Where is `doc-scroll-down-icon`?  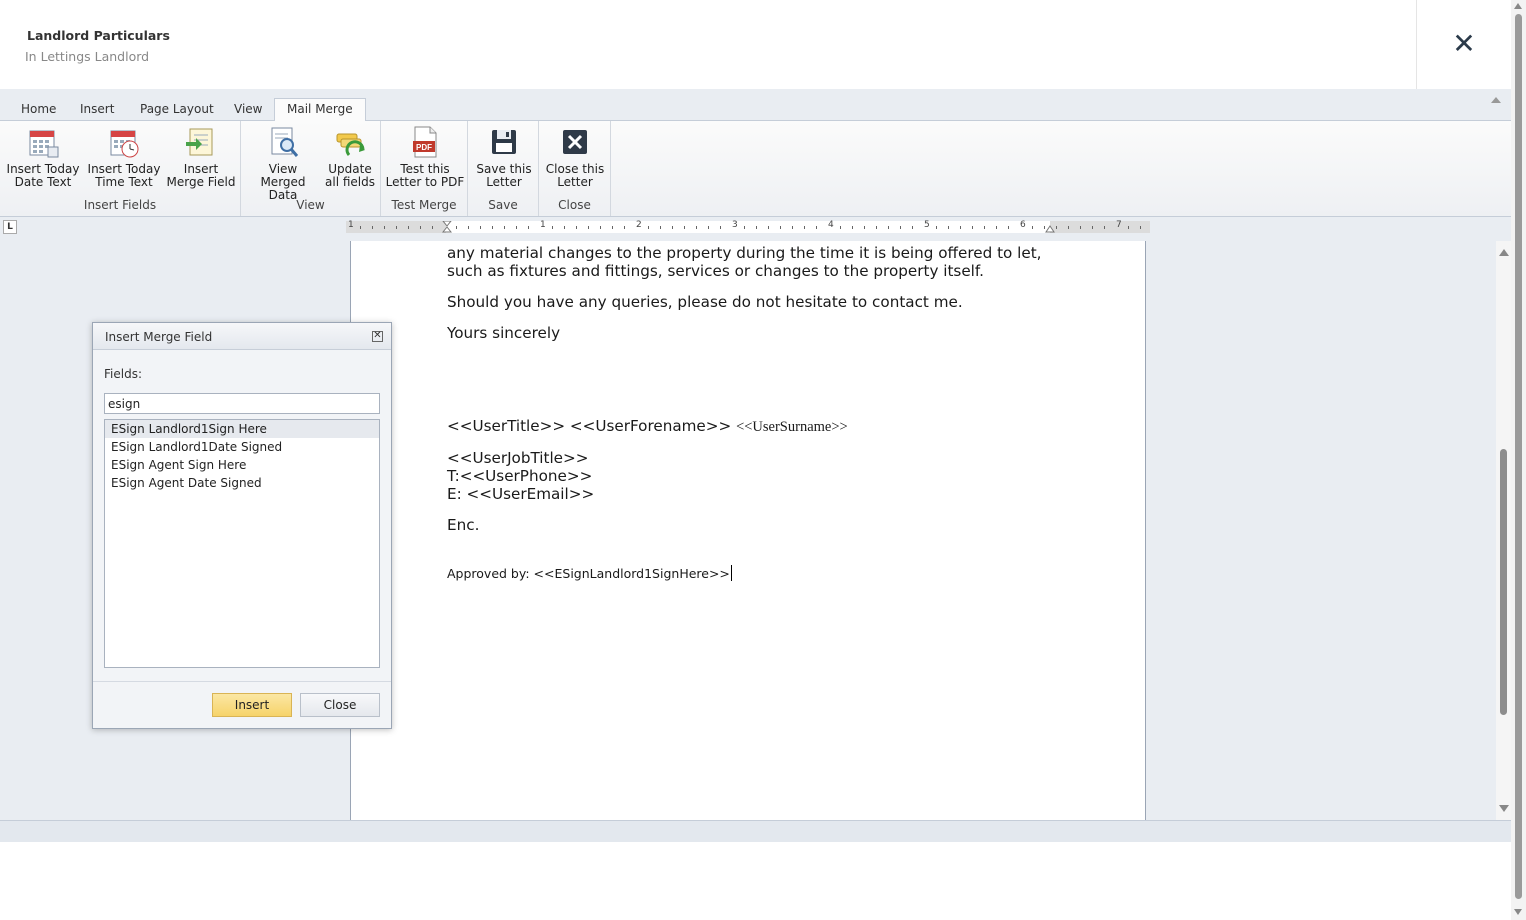
doc-scroll-down-icon is located at coordinates (1504, 808).